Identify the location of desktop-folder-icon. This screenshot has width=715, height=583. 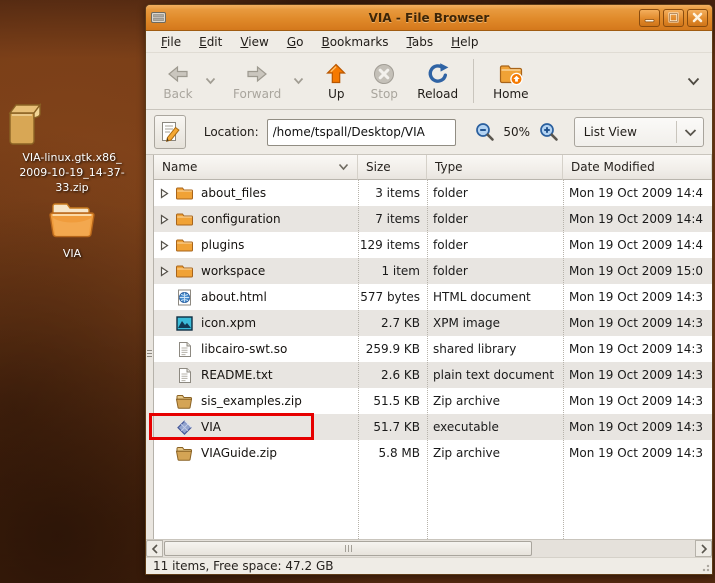
(72, 220).